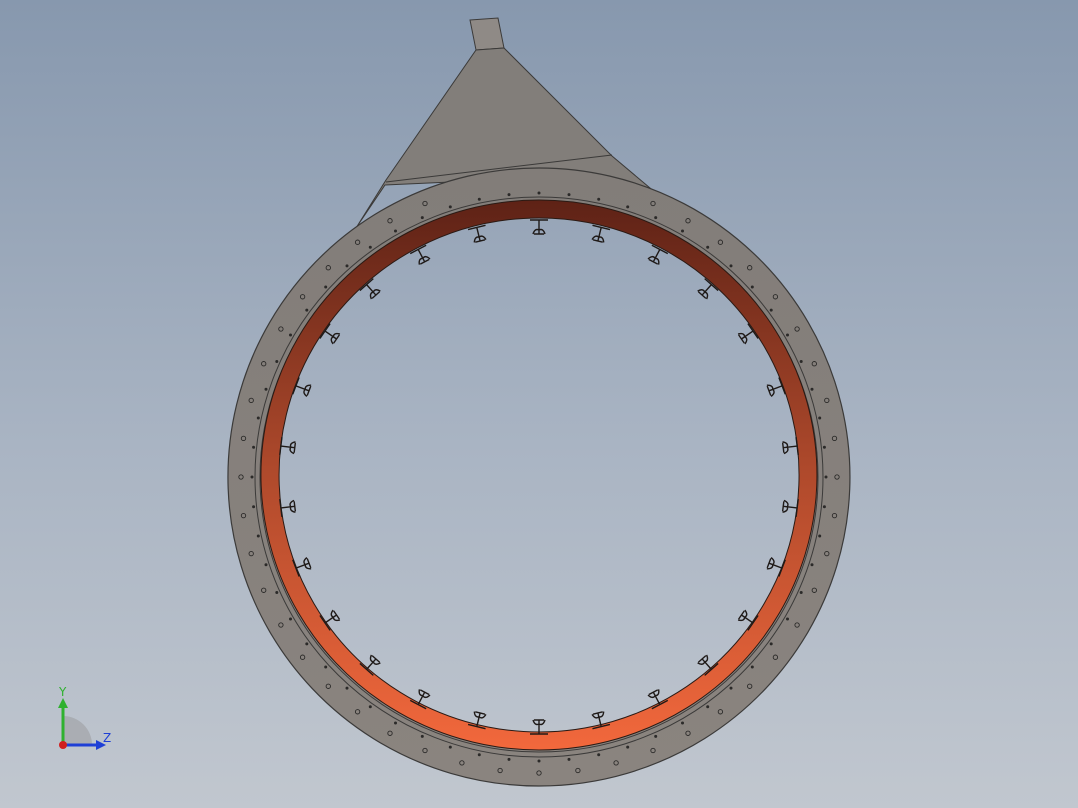  What do you see at coordinates (77, 730) in the screenshot?
I see `triad-plane-indicator` at bounding box center [77, 730].